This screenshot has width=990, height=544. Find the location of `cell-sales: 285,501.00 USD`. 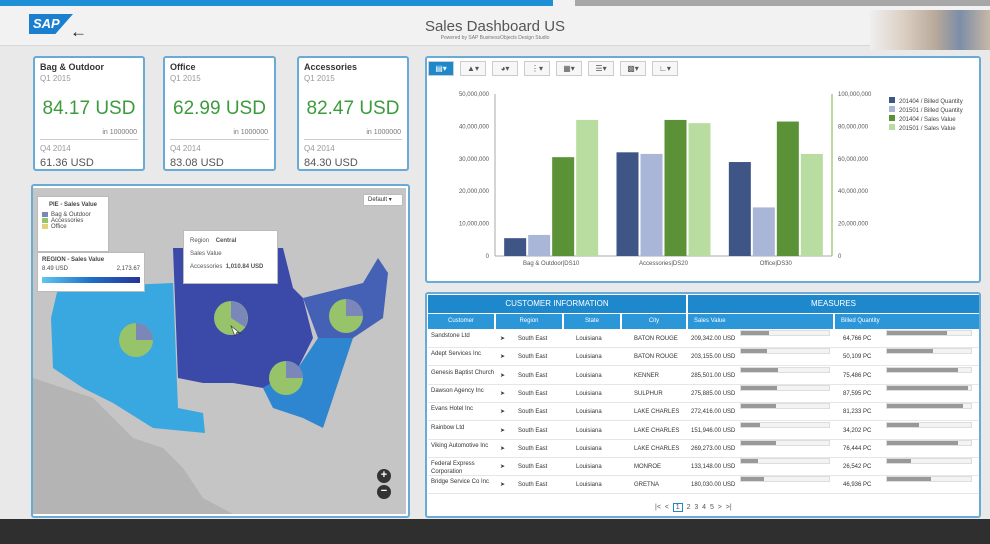

cell-sales: 285,501.00 USD is located at coordinates (713, 375).